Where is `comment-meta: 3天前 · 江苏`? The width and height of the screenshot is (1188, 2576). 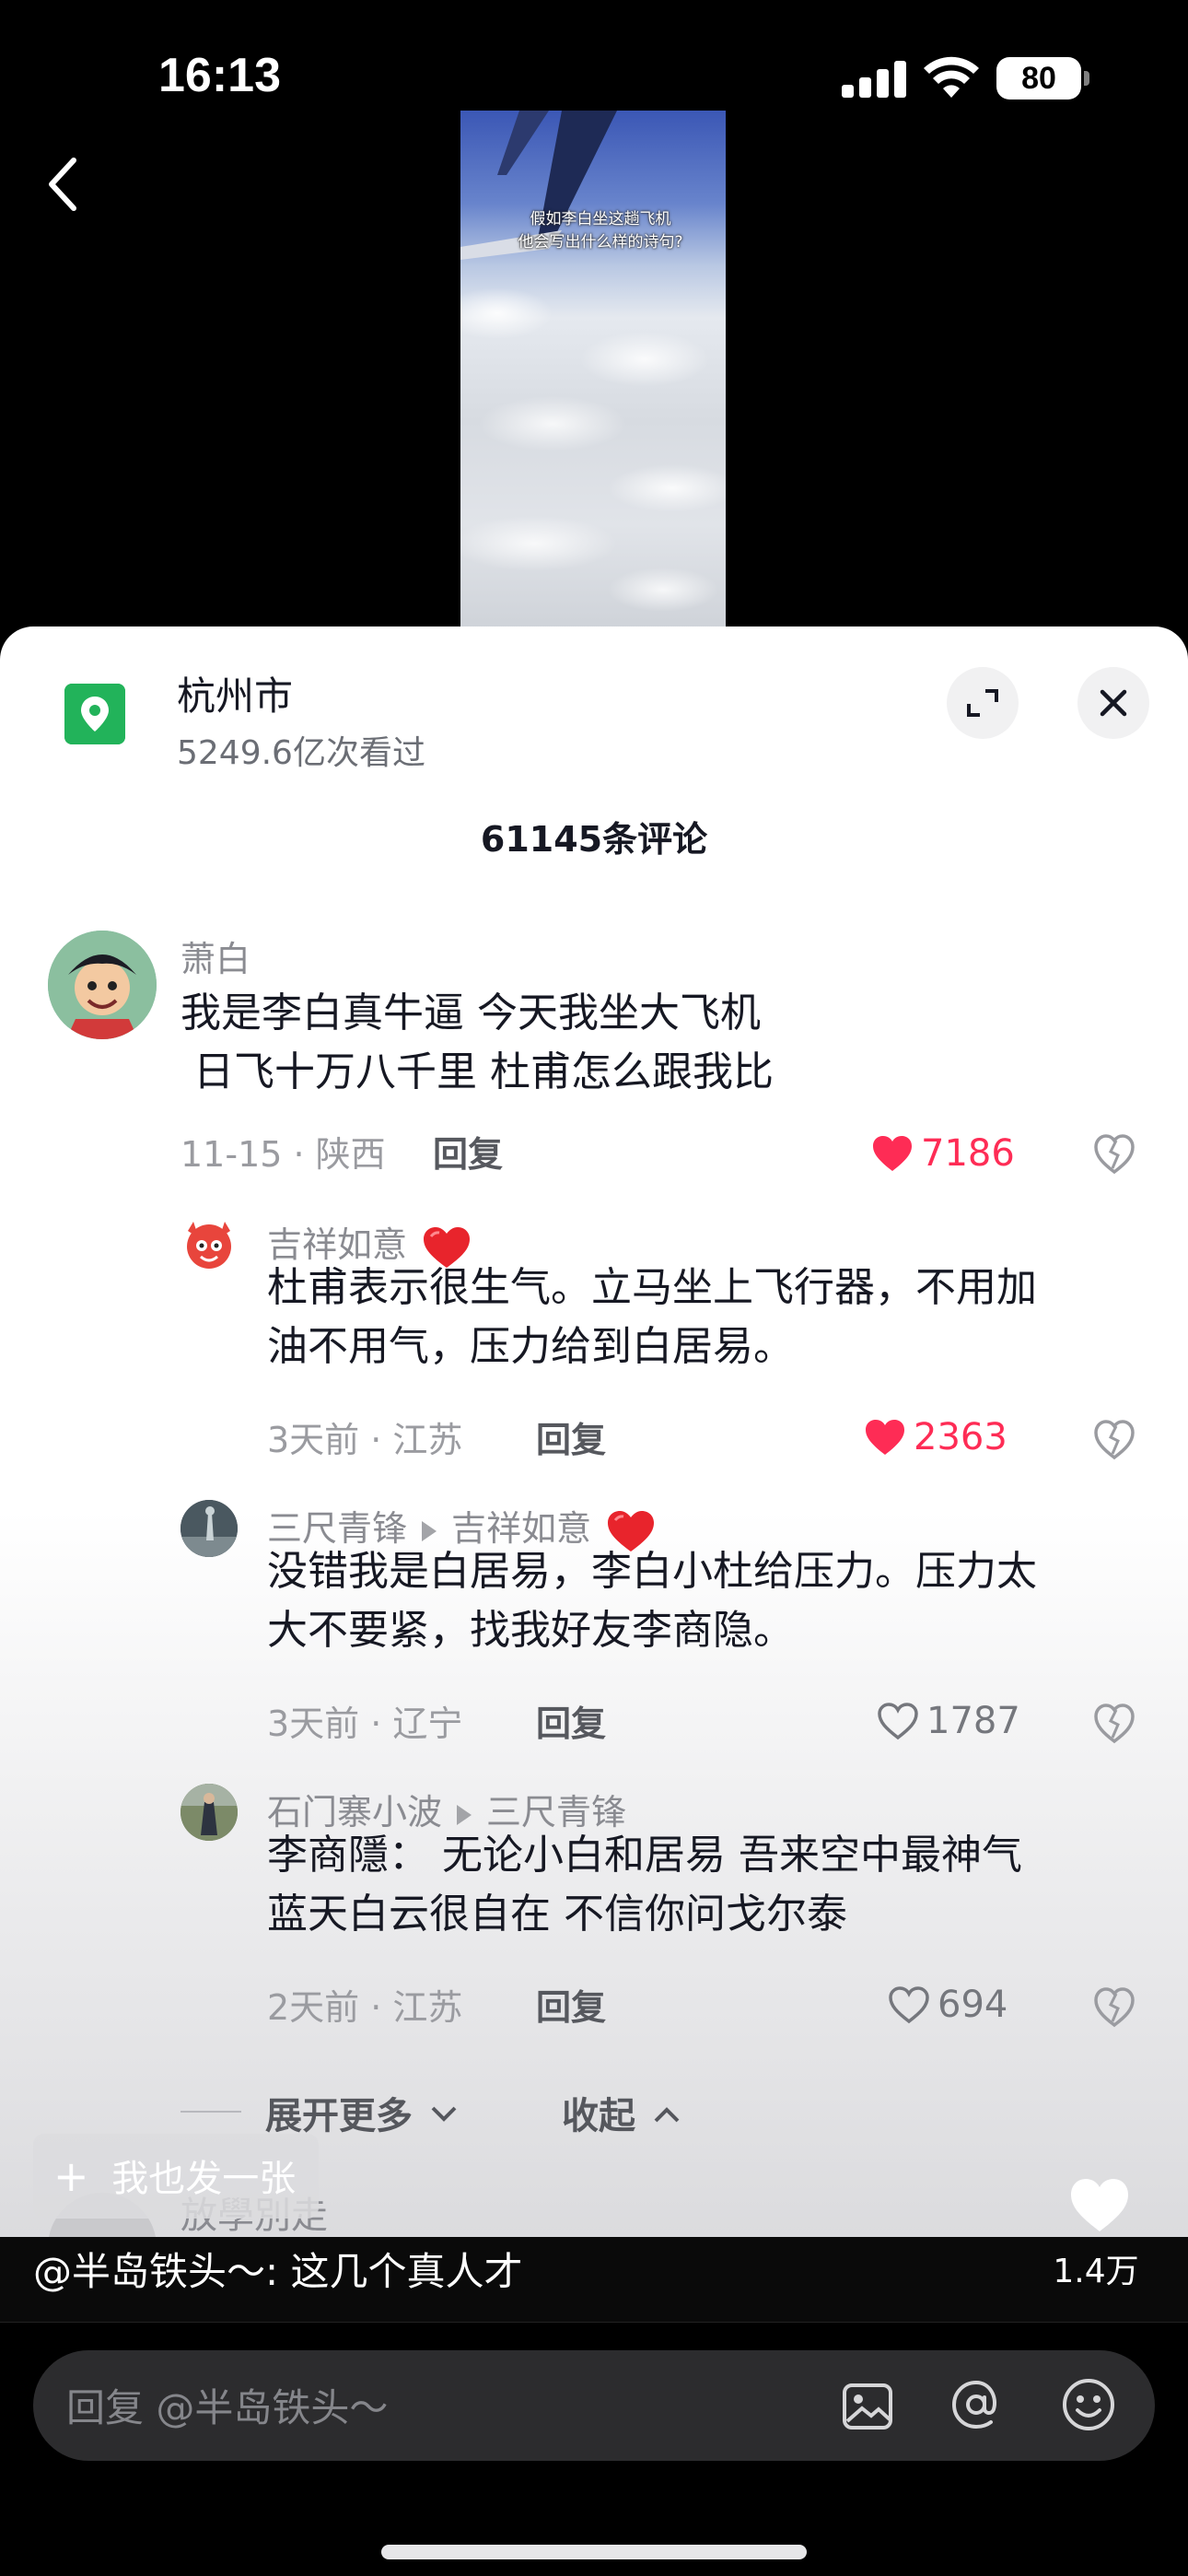
comment-meta: 3天前 · 江苏 is located at coordinates (365, 1440).